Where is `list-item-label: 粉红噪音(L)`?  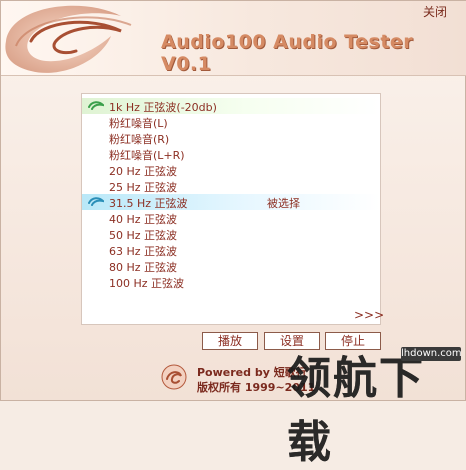 list-item-label: 粉红噪音(L) is located at coordinates (138, 123).